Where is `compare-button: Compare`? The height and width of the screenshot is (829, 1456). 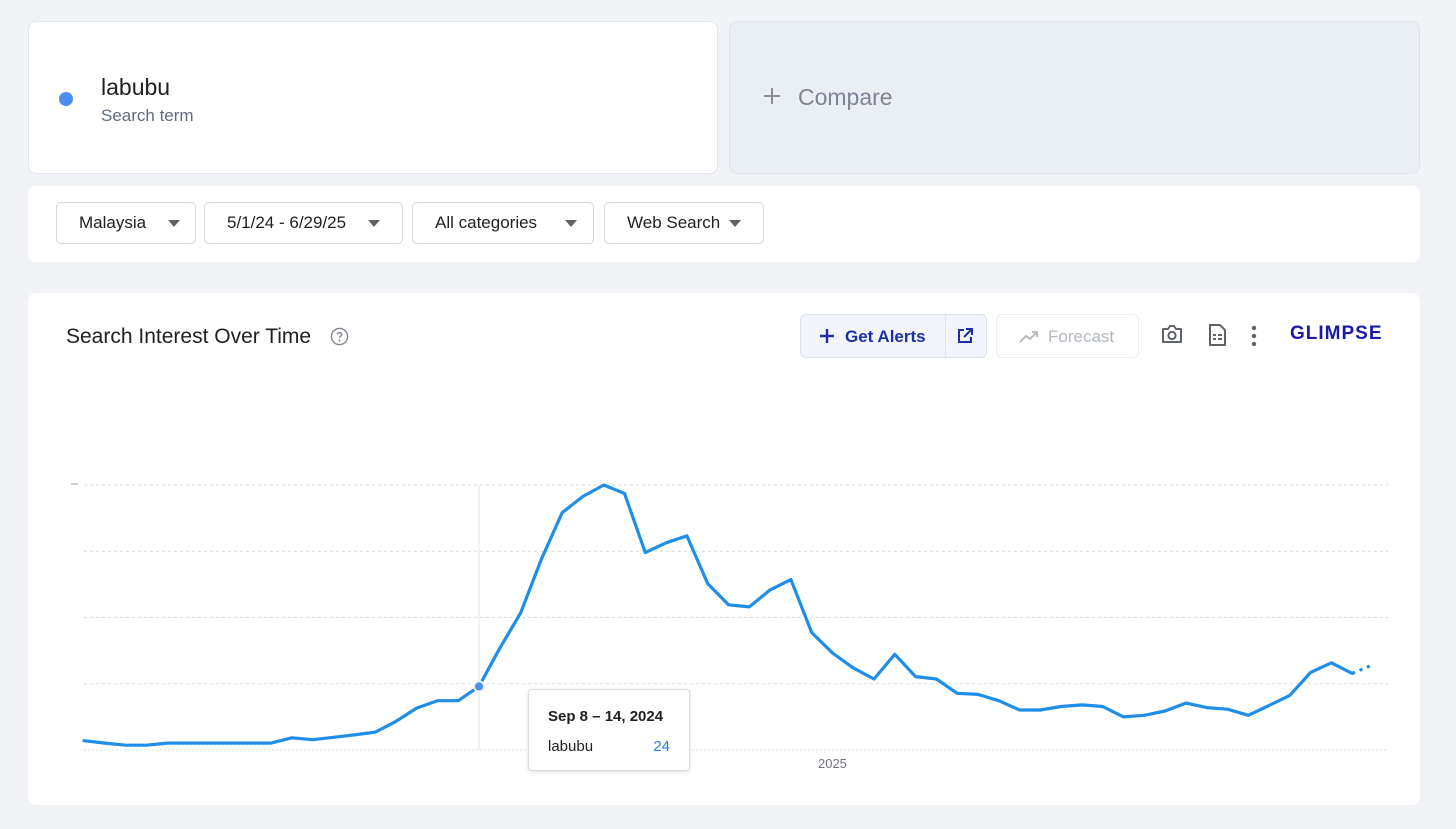 compare-button: Compare is located at coordinates (1074, 97).